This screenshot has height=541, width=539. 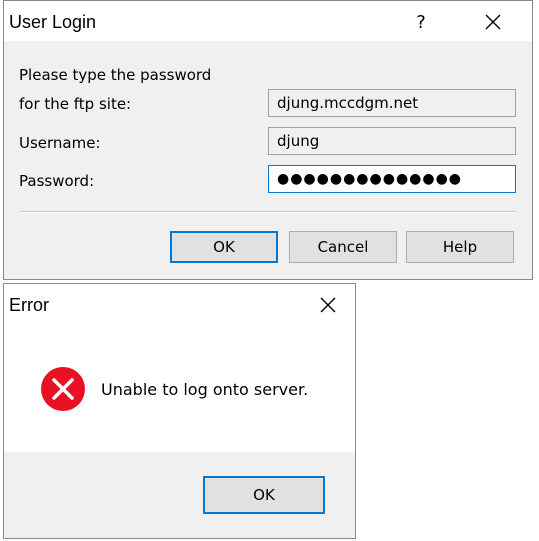 I want to click on error-titlebar: Error, so click(x=179, y=304).